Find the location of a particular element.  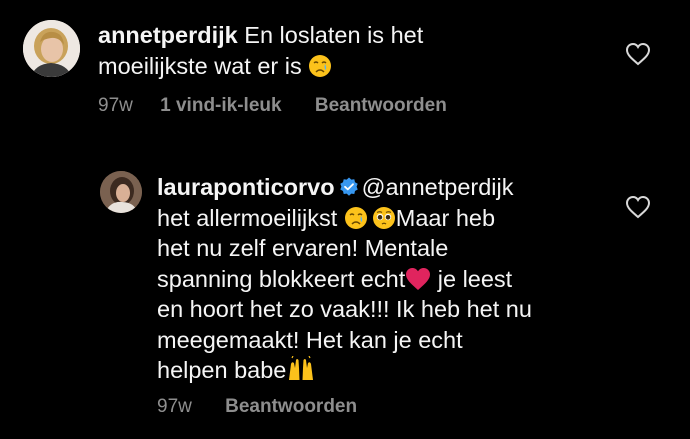

red-heart-emoji is located at coordinates (418, 278).